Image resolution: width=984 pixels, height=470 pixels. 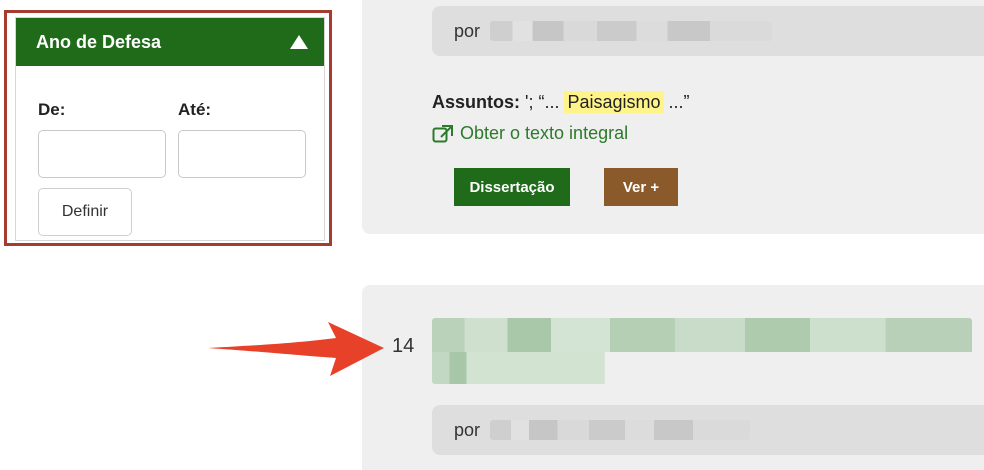 I want to click on caret-up-icon, so click(x=299, y=42).